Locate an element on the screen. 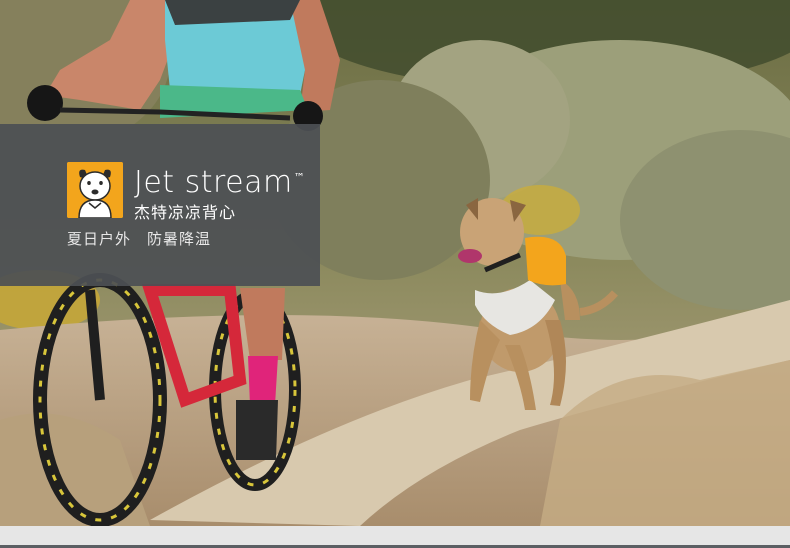 The width and height of the screenshot is (790, 548). dog-head-logo-icon is located at coordinates (95, 190).